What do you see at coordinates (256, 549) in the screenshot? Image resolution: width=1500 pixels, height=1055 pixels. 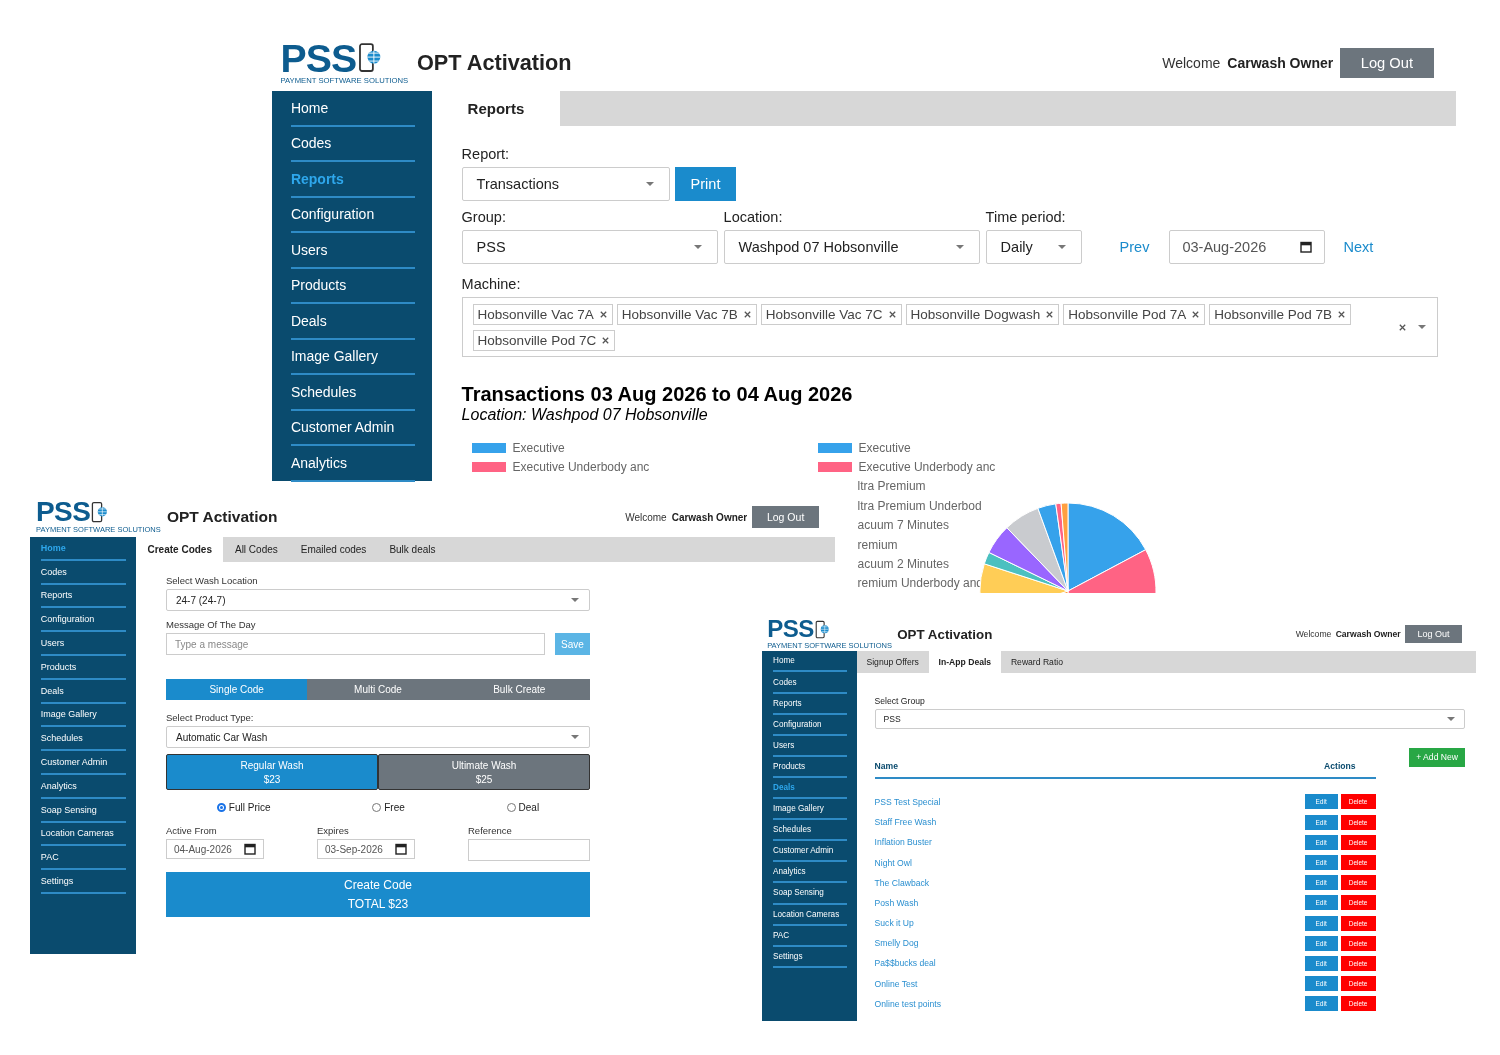 I see `tab: All Codes` at bounding box center [256, 549].